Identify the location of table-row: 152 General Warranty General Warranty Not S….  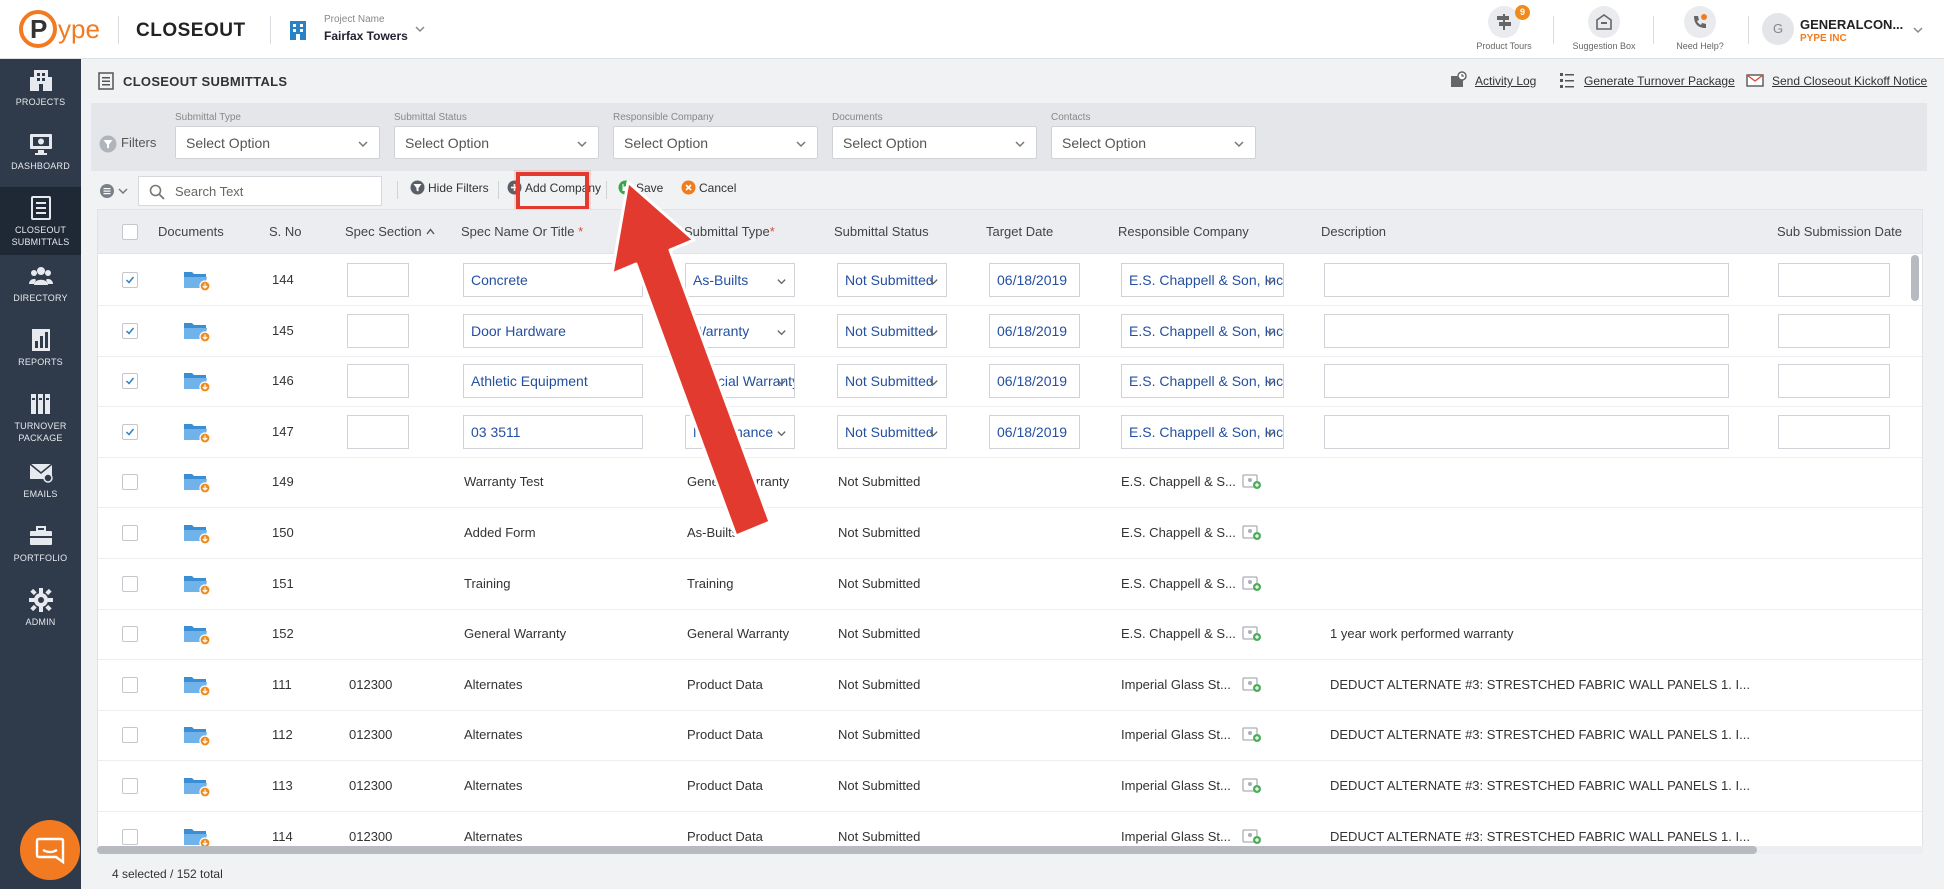
(1010, 634).